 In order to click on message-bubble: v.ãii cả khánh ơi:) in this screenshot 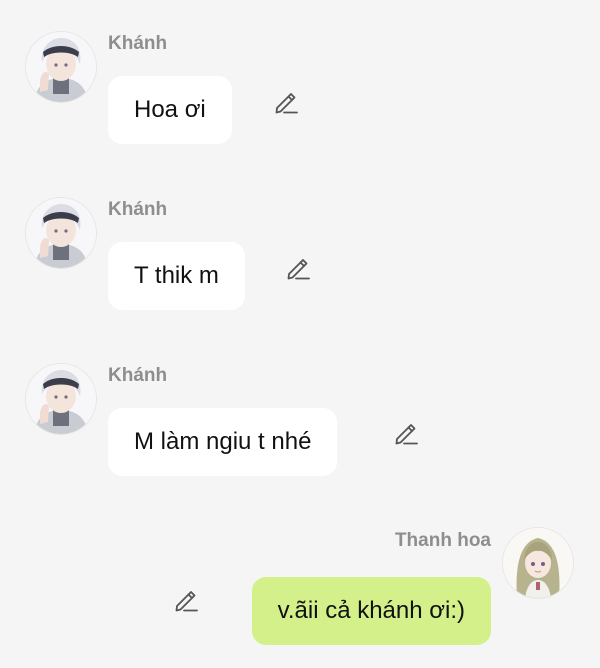, I will do `click(371, 611)`.